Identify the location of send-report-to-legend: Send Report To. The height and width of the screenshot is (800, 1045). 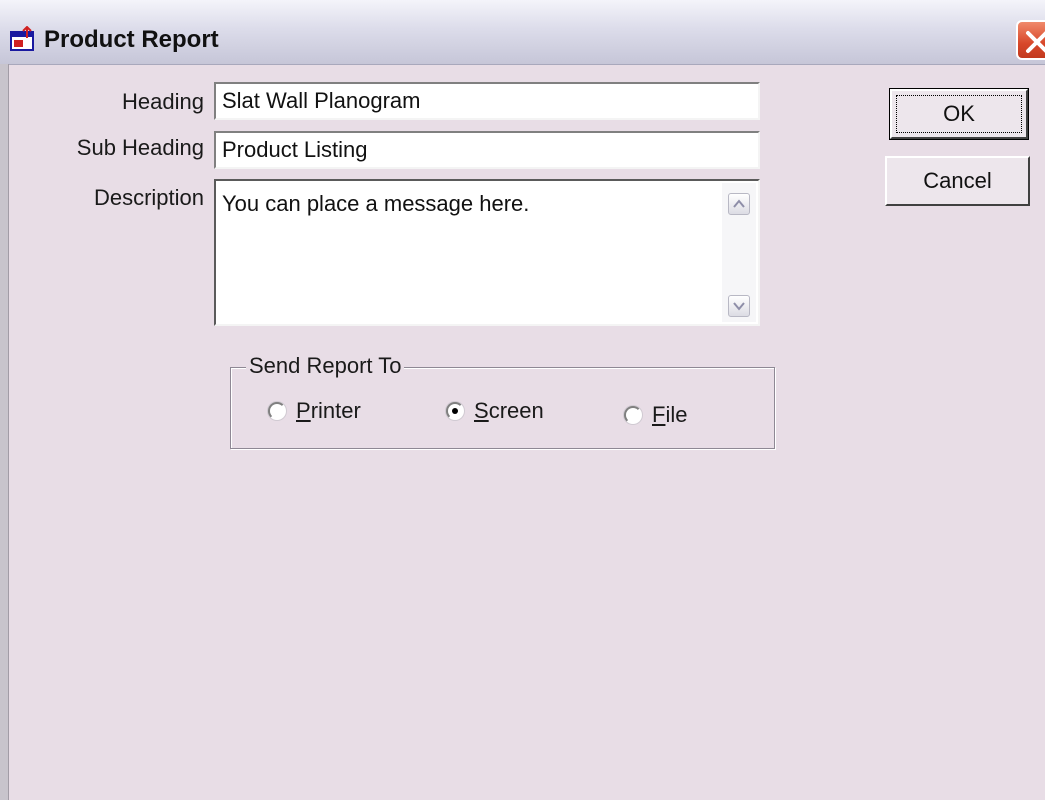
(325, 366).